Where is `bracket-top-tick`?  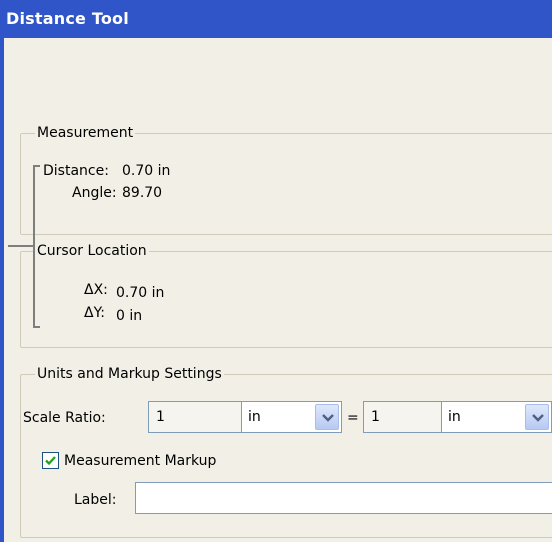 bracket-top-tick is located at coordinates (36, 166).